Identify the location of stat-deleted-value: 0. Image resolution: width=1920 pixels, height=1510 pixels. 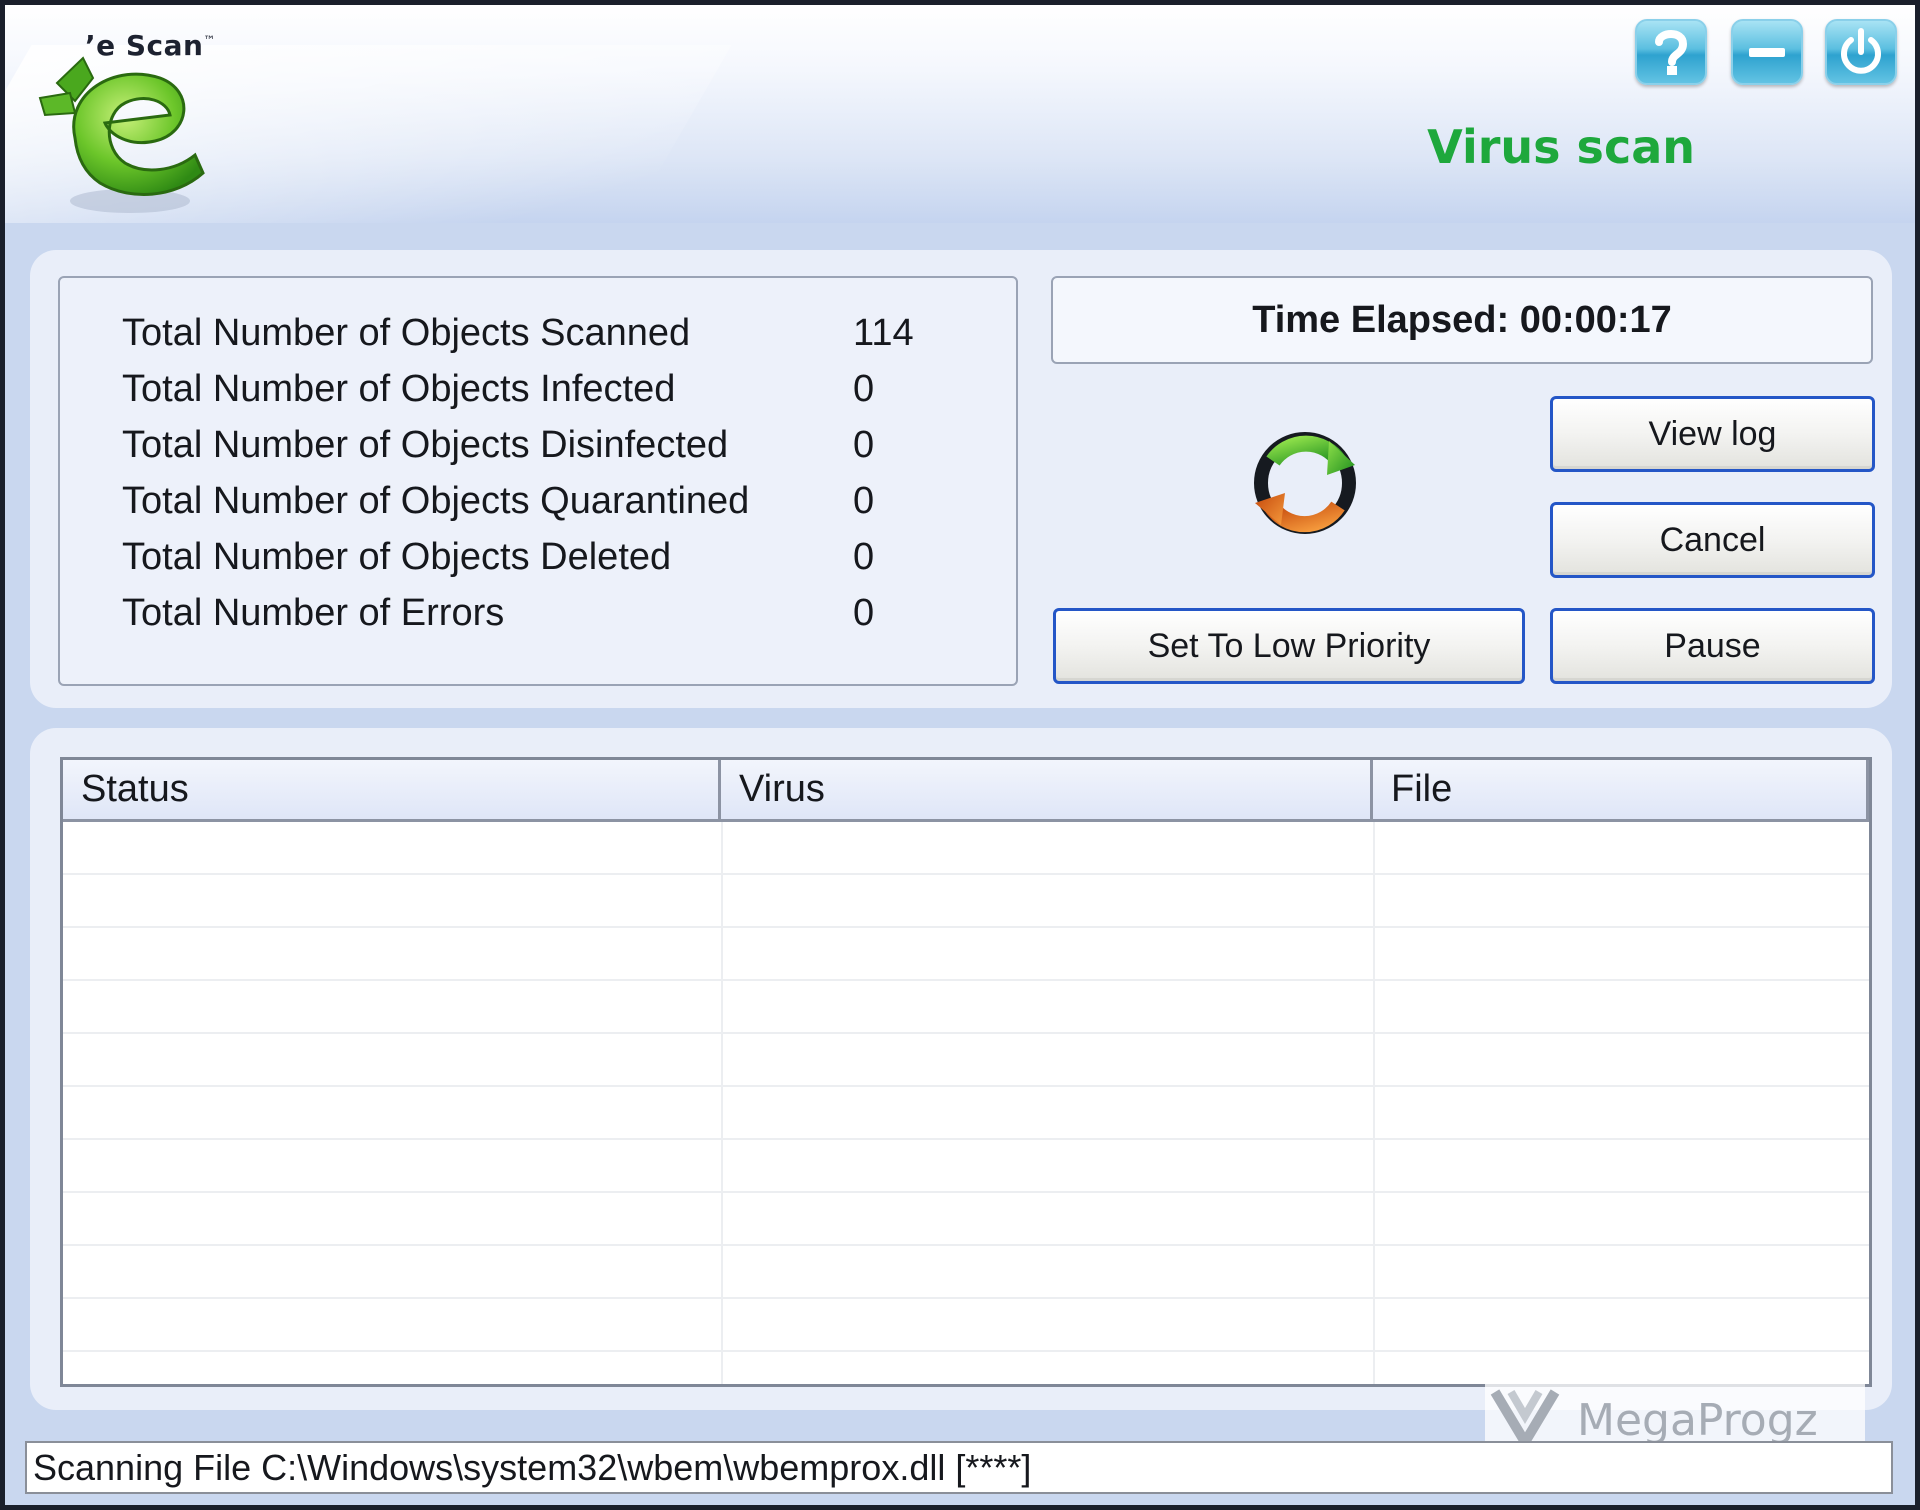
(864, 557).